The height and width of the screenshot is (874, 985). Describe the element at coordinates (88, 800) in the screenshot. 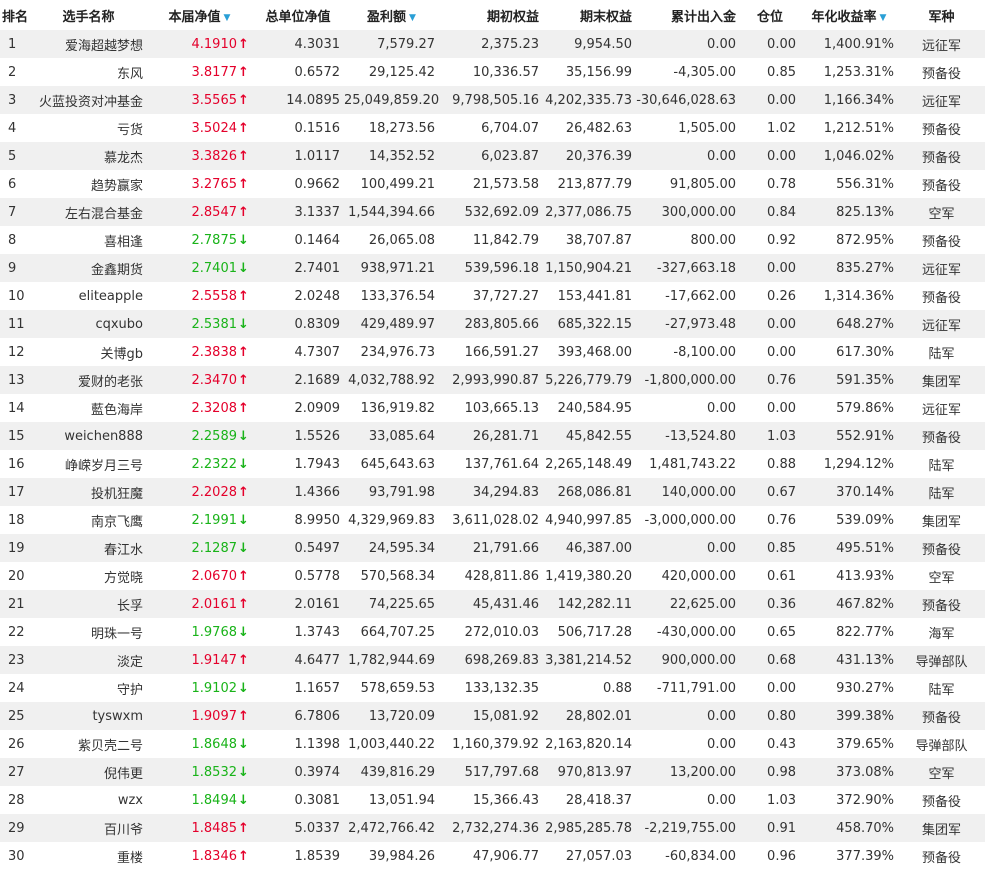

I see `player-name-link: wzx` at that location.